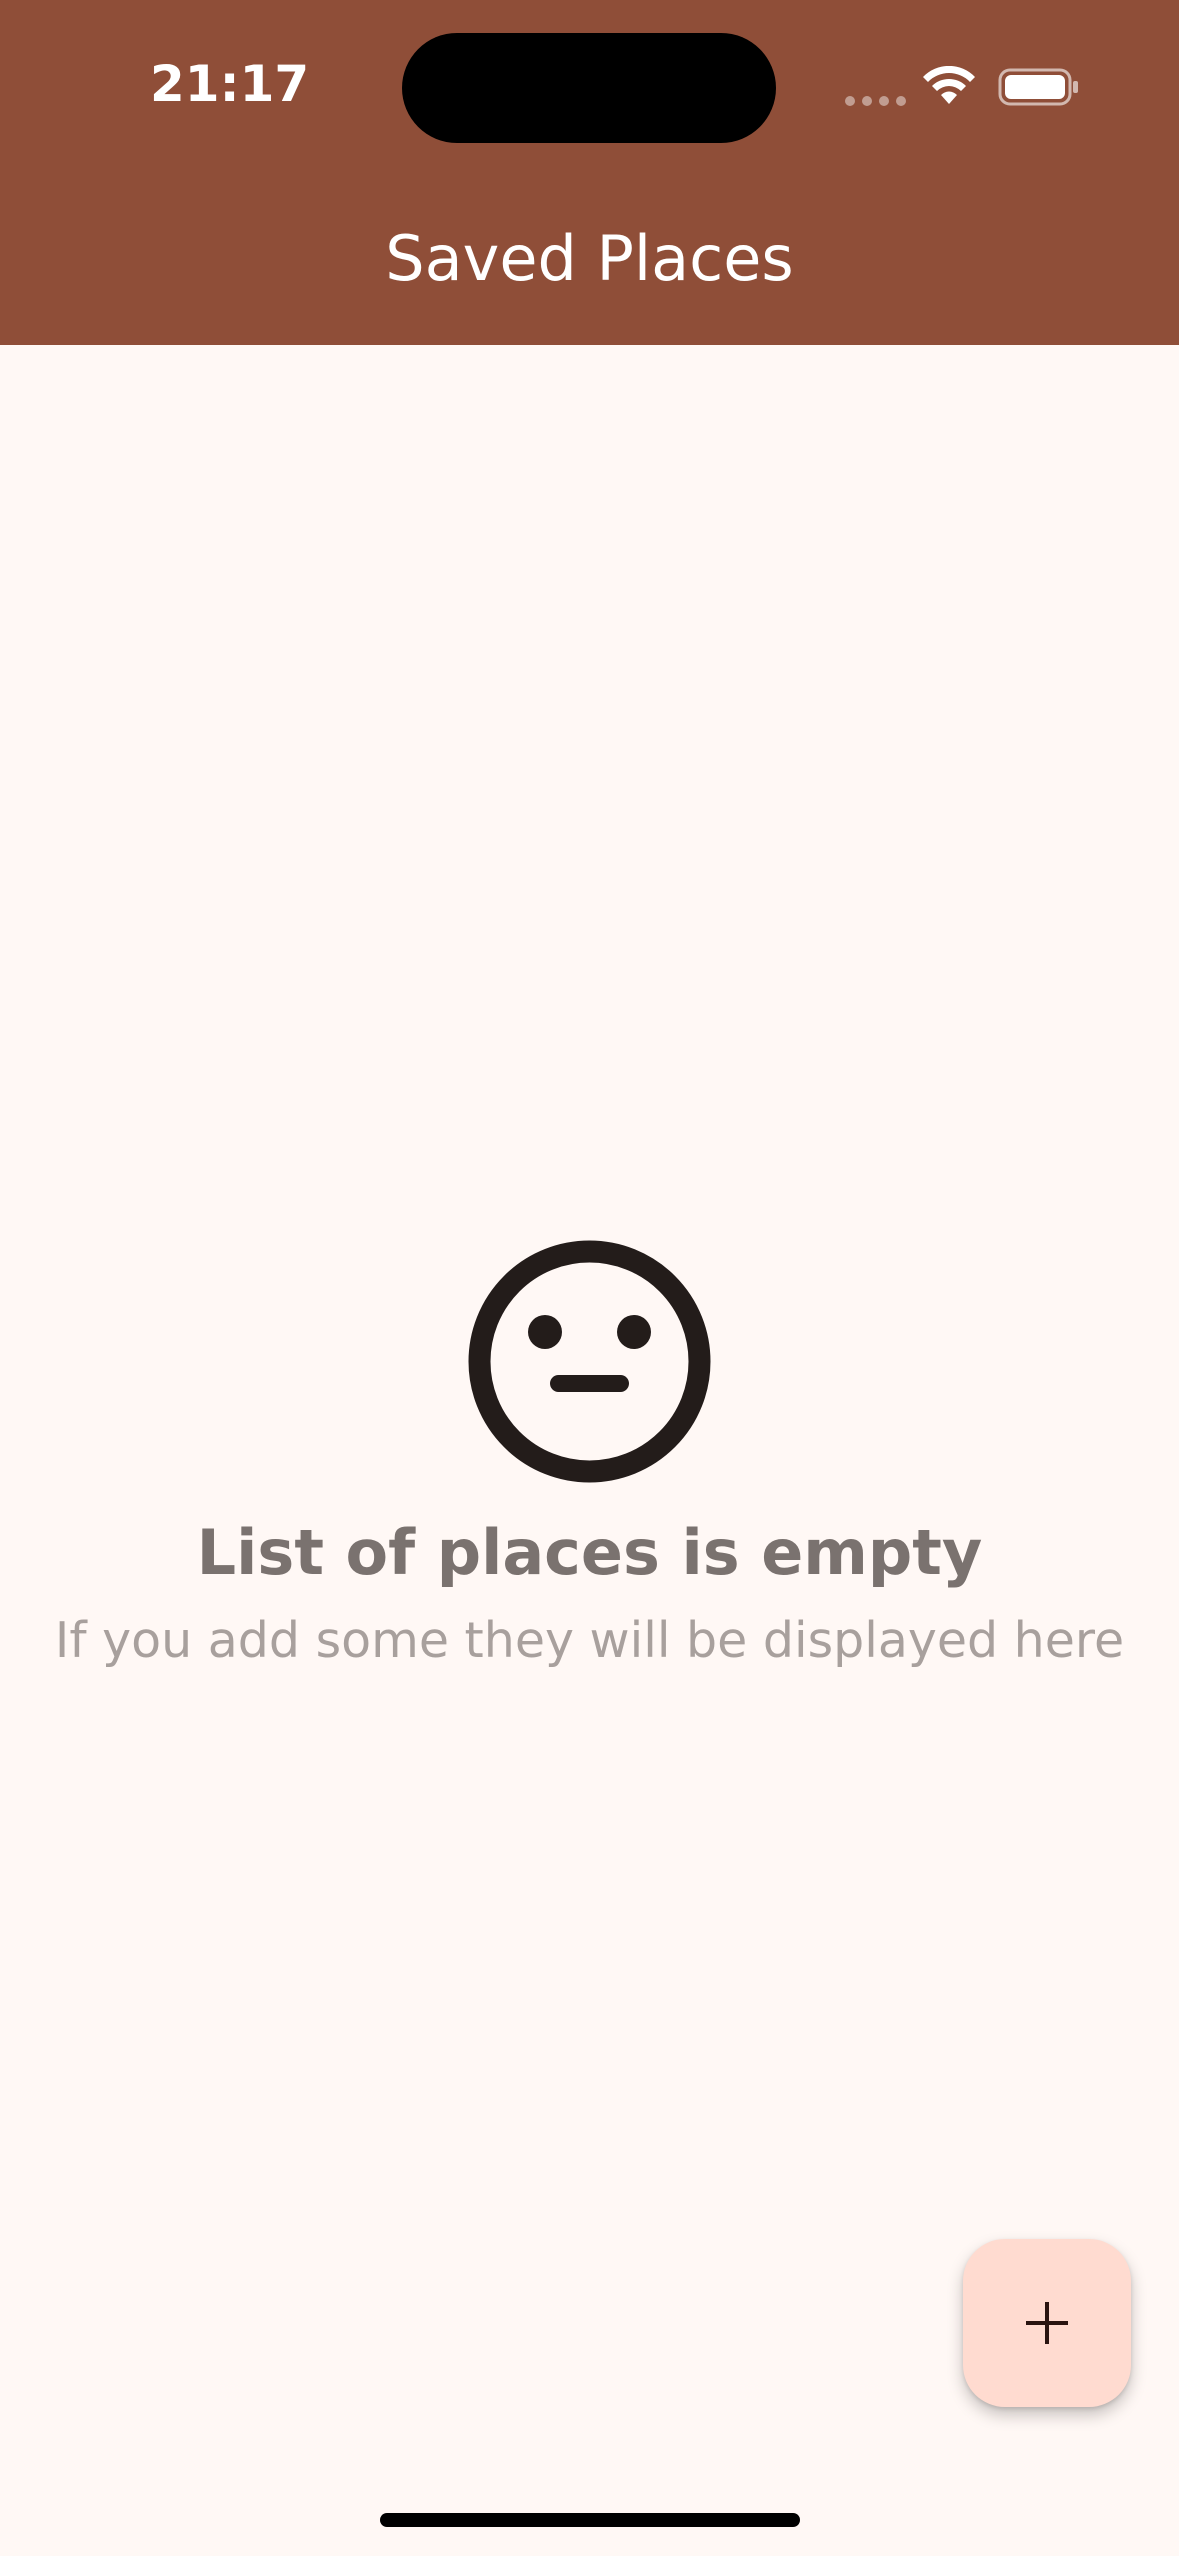 This screenshot has width=1179, height=2556. Describe the element at coordinates (589, 88) in the screenshot. I see `dynamic-island` at that location.